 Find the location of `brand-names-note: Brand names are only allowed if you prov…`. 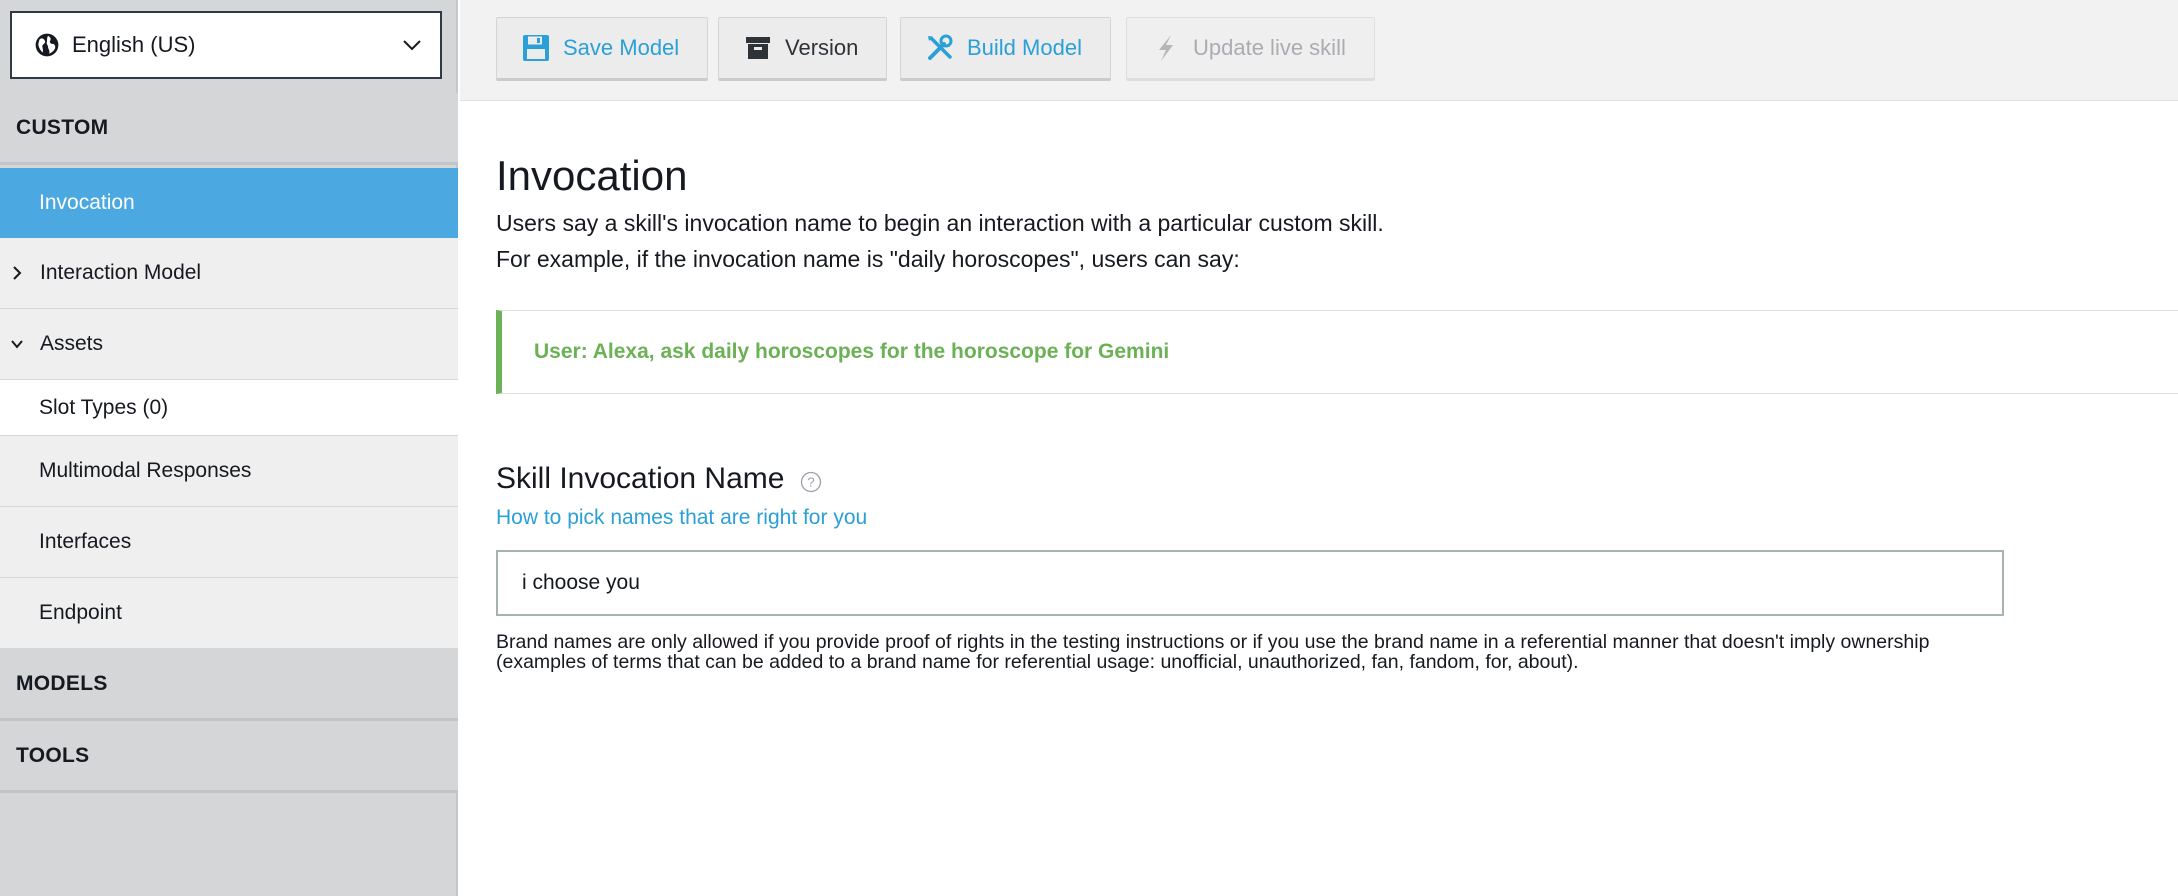

brand-names-note: Brand names are only allowed if you prov… is located at coordinates (1213, 652).